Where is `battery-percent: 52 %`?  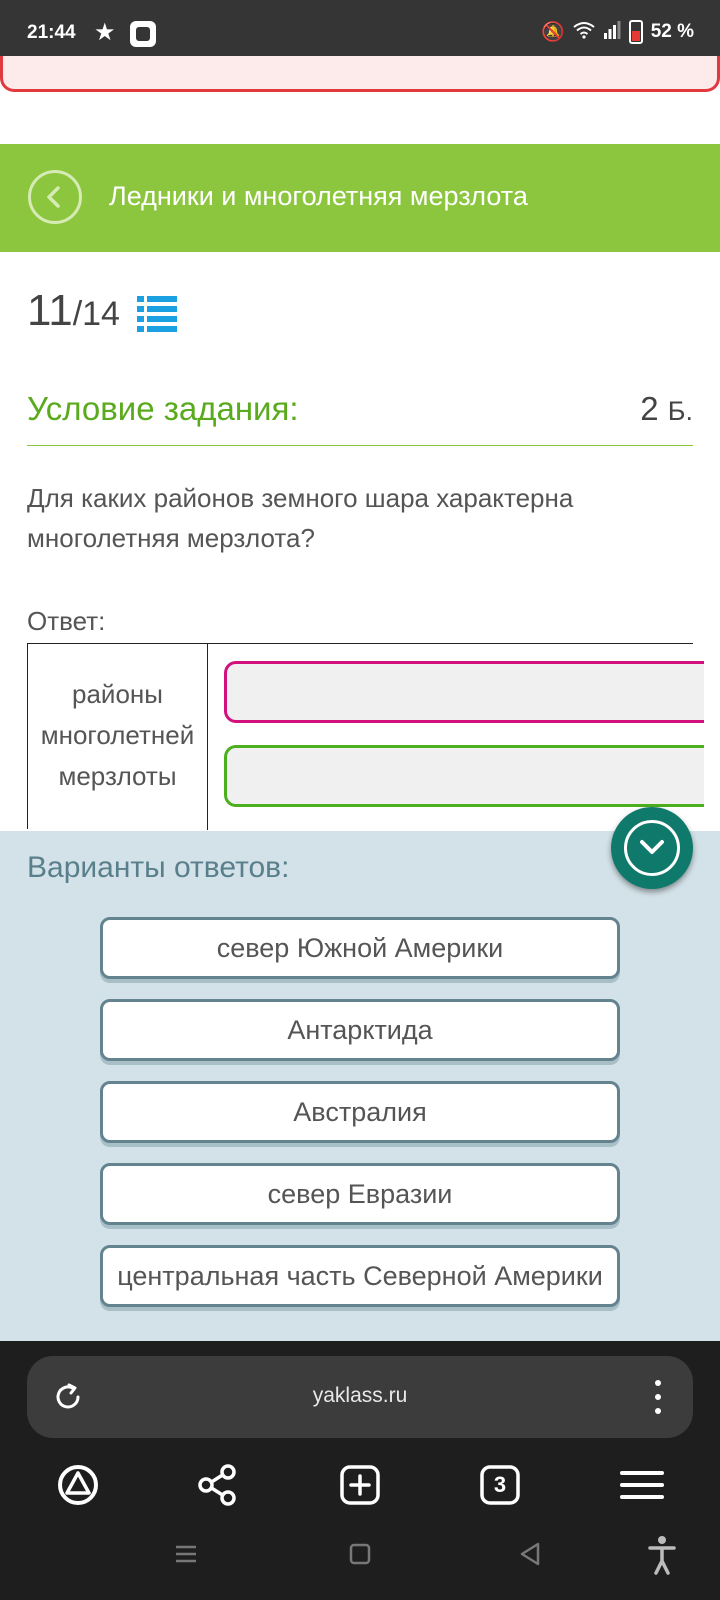 battery-percent: 52 % is located at coordinates (672, 31).